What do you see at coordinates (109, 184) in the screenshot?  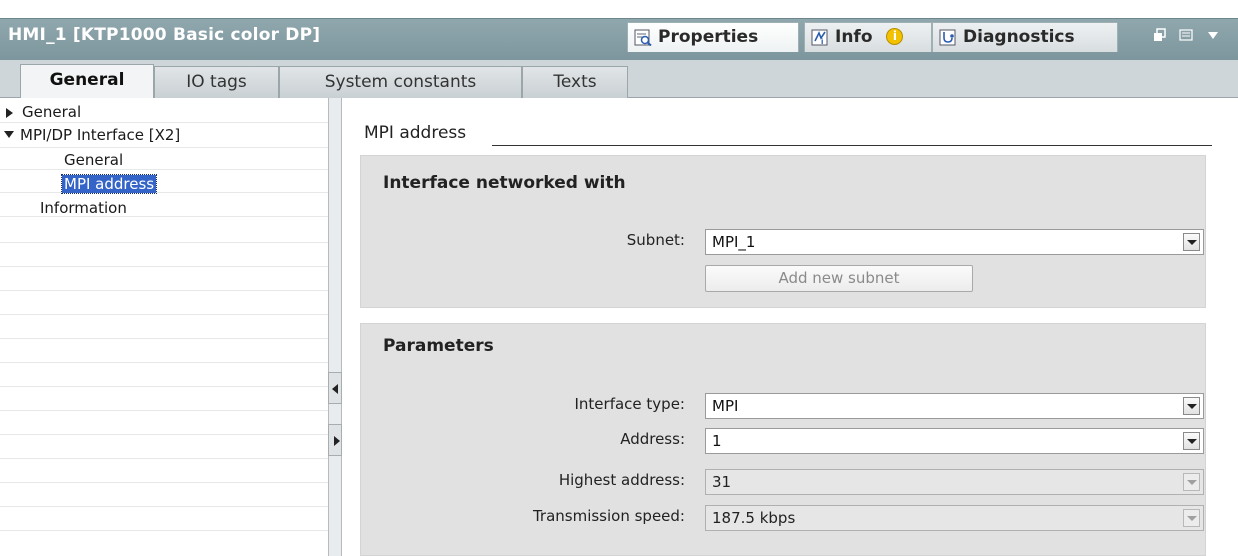 I see `tree-item-mpi-address: MPI address` at bounding box center [109, 184].